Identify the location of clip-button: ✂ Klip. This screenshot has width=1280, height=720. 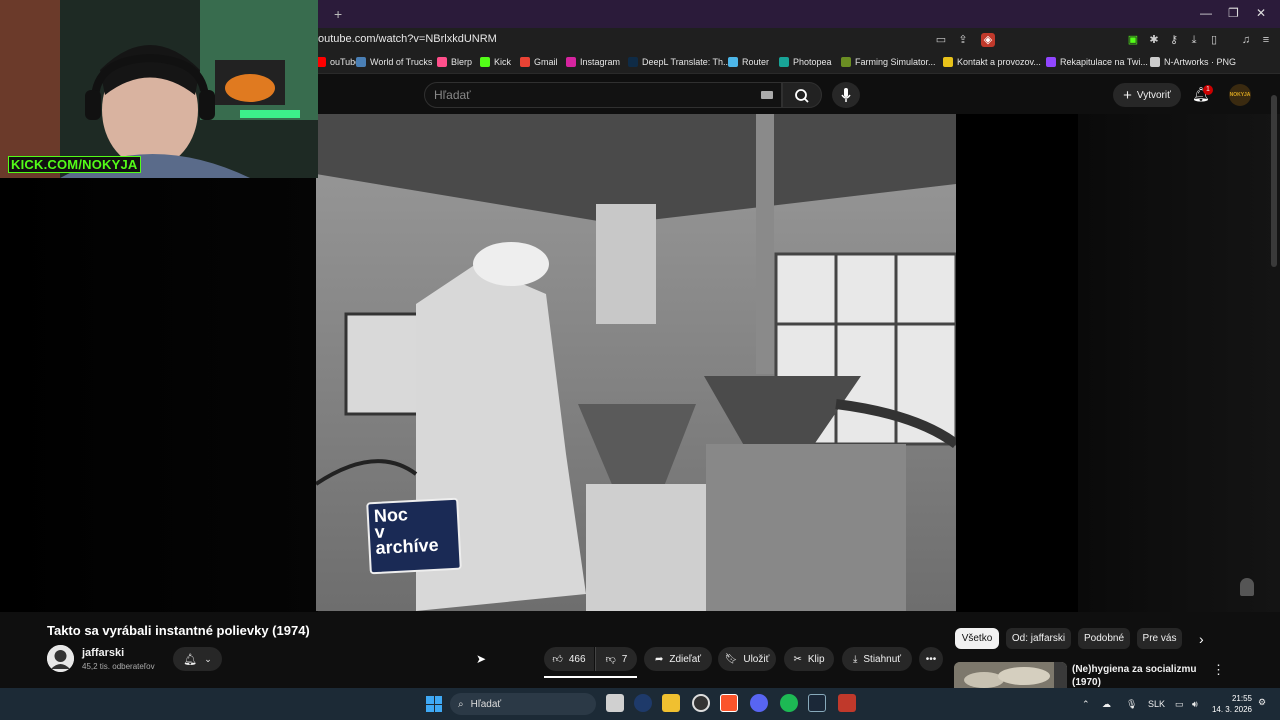
(809, 659).